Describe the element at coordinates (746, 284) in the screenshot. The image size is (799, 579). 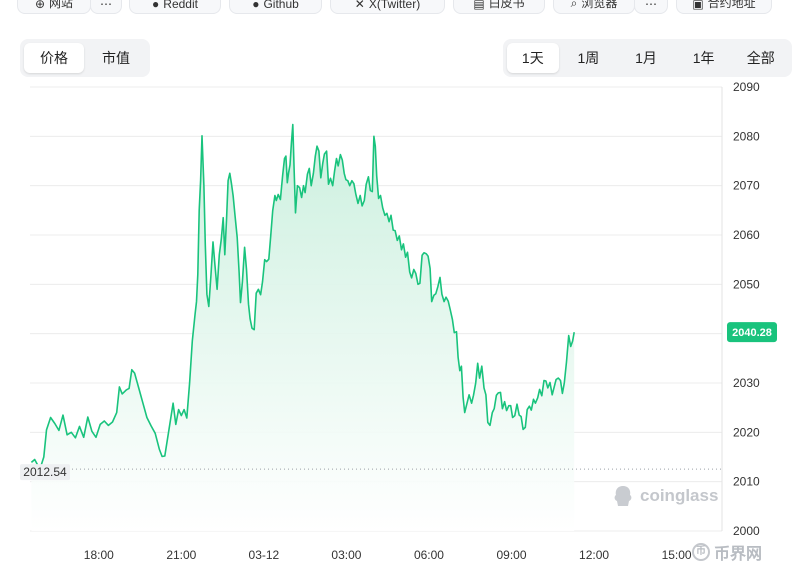
I see `y-tick-label: 2050` at that location.